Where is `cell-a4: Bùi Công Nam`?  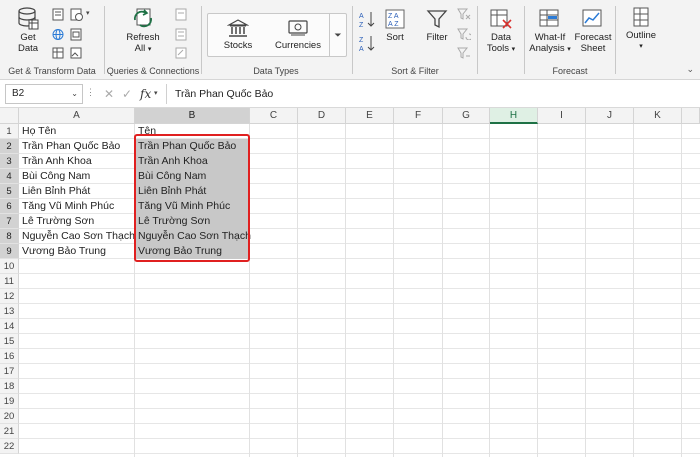 cell-a4: Bùi Công Nam is located at coordinates (54, 176).